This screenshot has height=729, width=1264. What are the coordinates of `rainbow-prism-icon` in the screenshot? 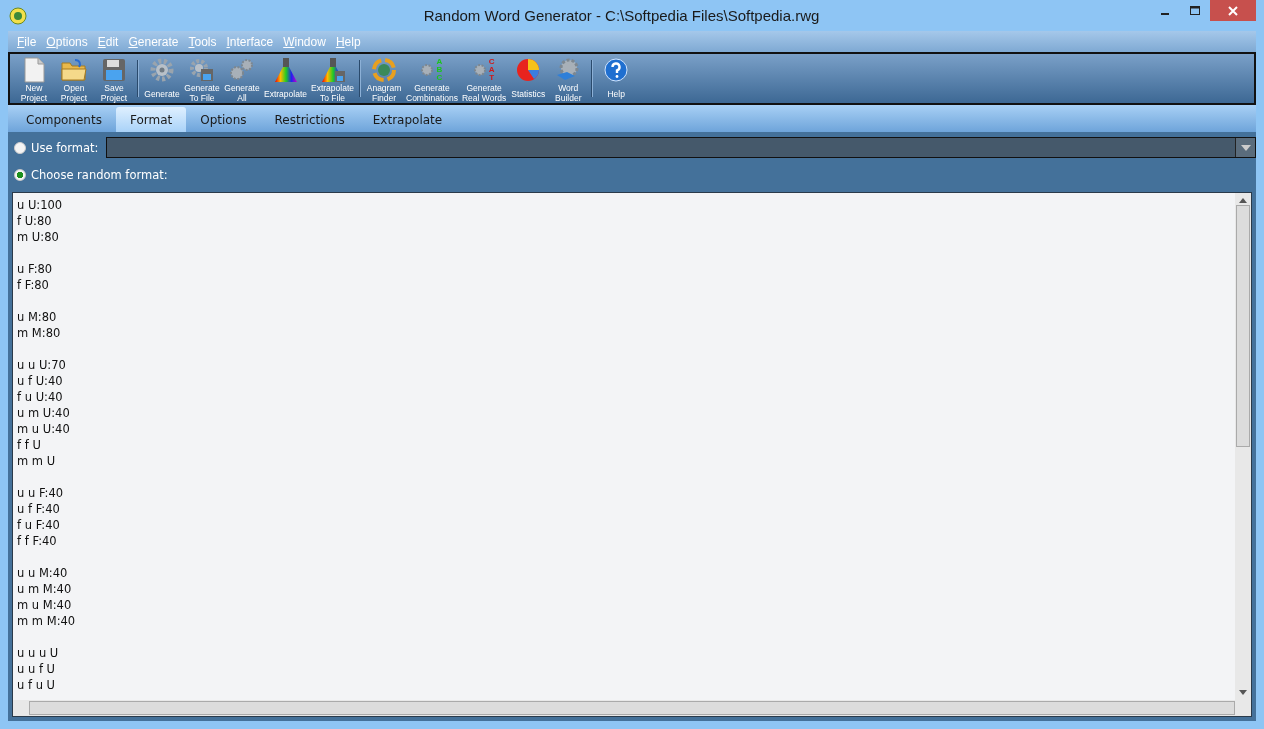 It's located at (285, 70).